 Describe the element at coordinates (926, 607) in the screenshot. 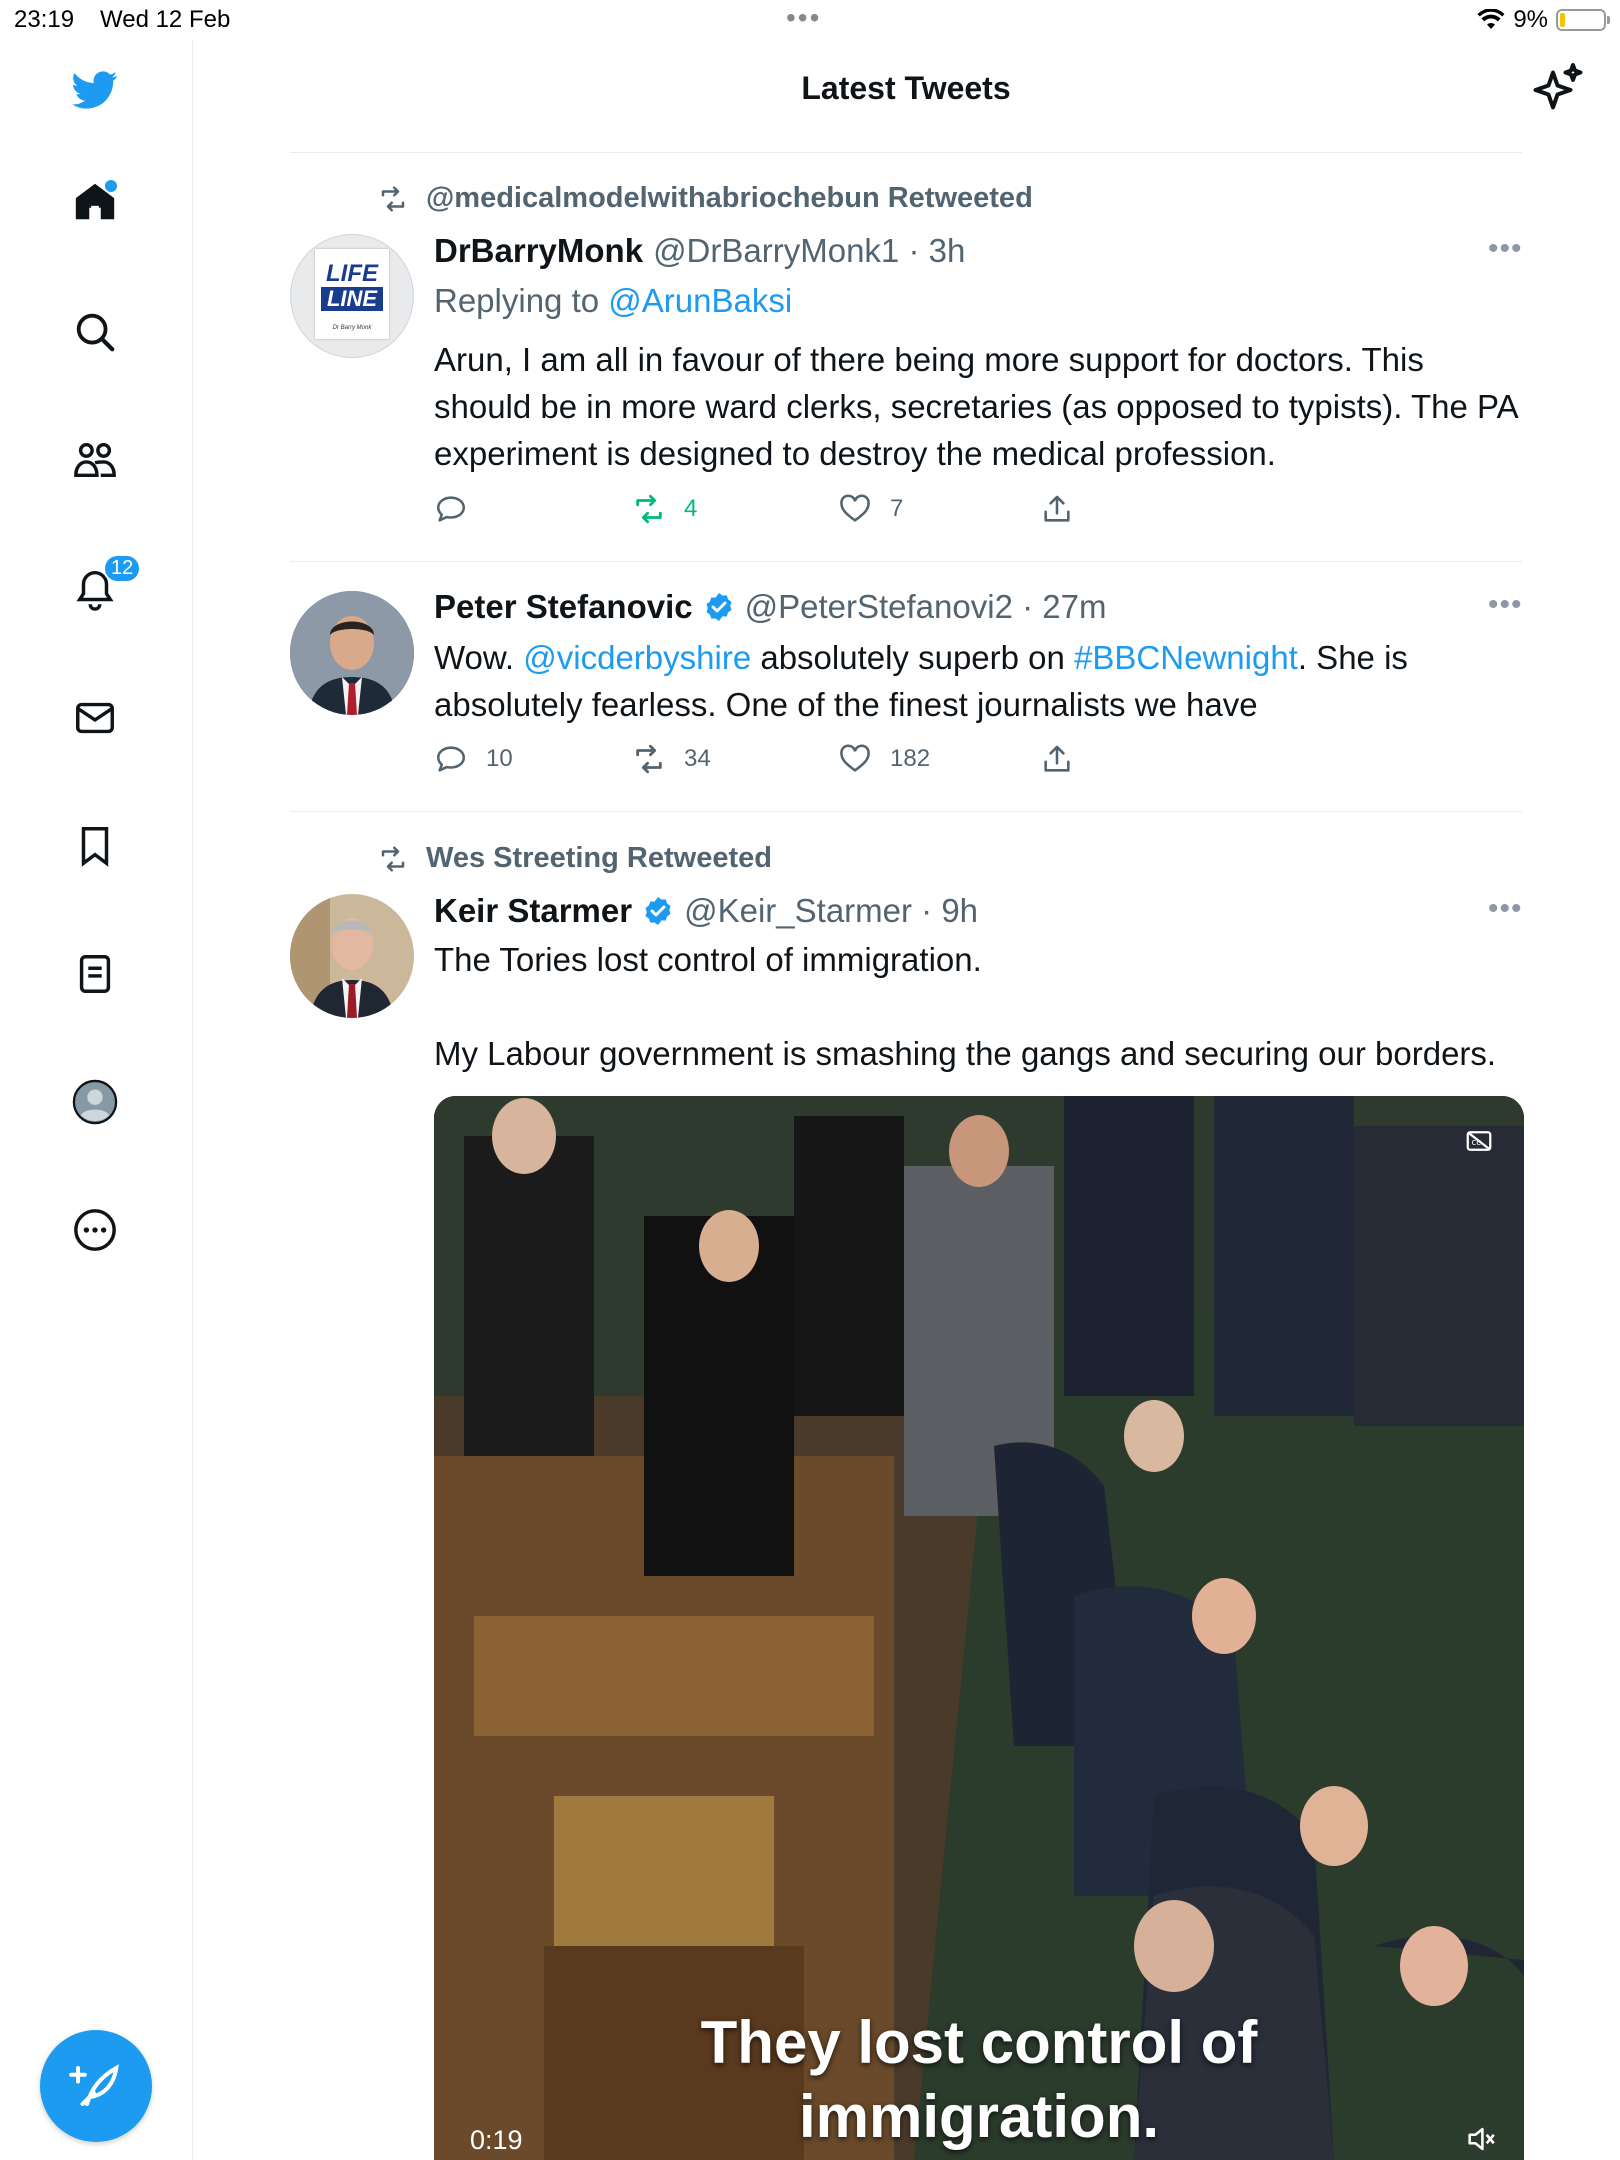

I see `handle-time: @PeterStefanovi2 · 27m` at that location.